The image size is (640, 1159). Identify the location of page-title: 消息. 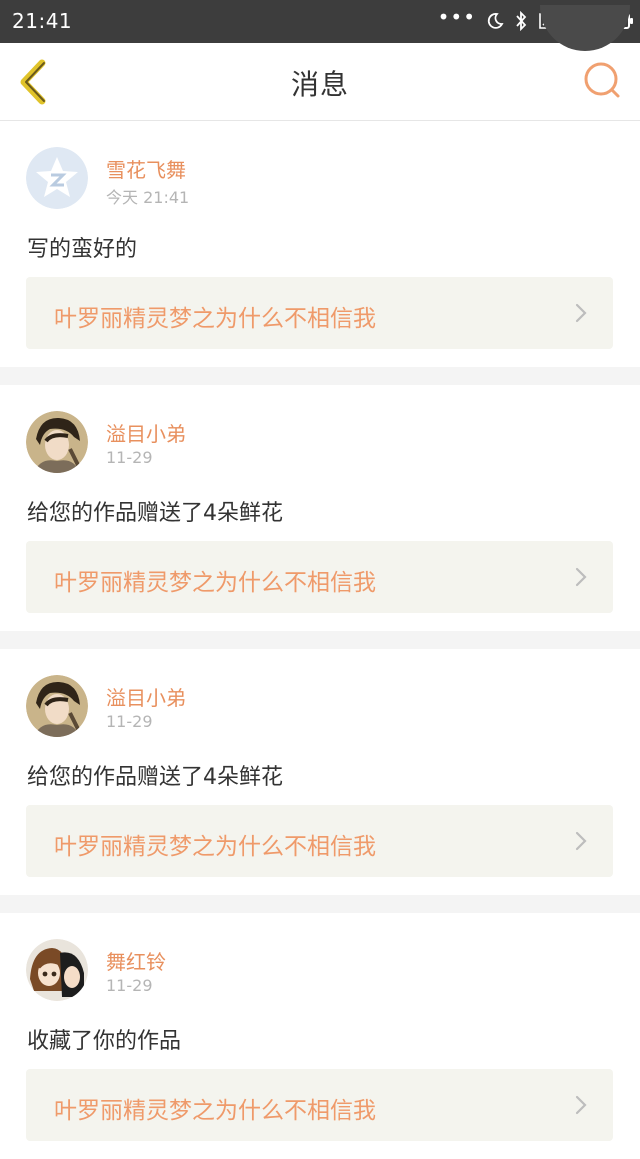
(319, 84).